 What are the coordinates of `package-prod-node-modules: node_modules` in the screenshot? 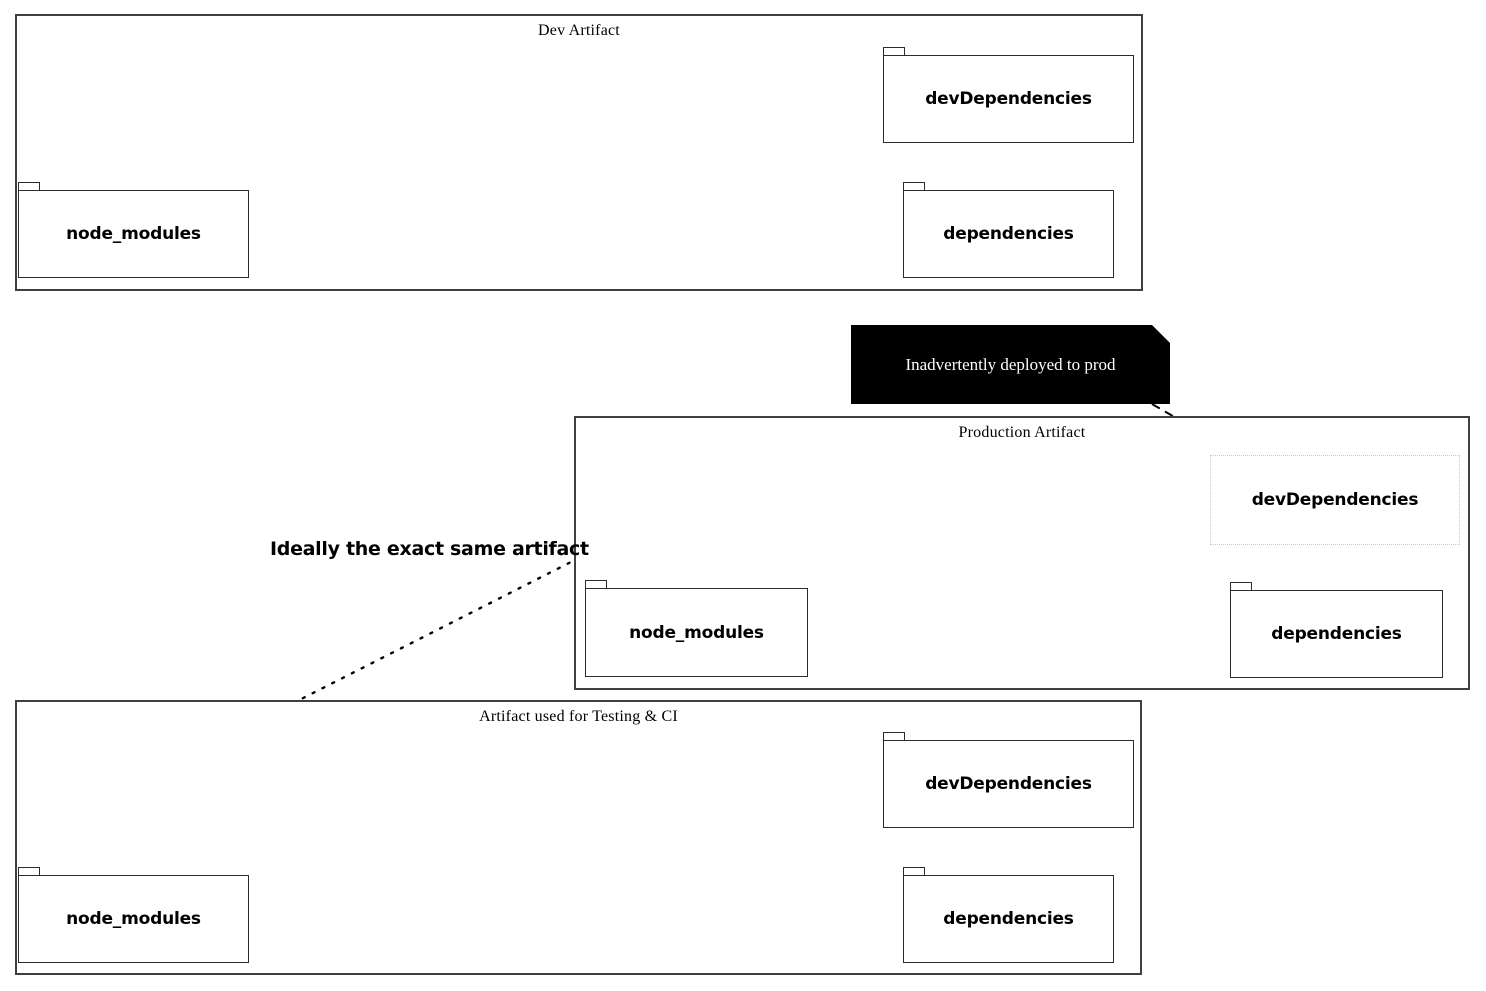 It's located at (696, 628).